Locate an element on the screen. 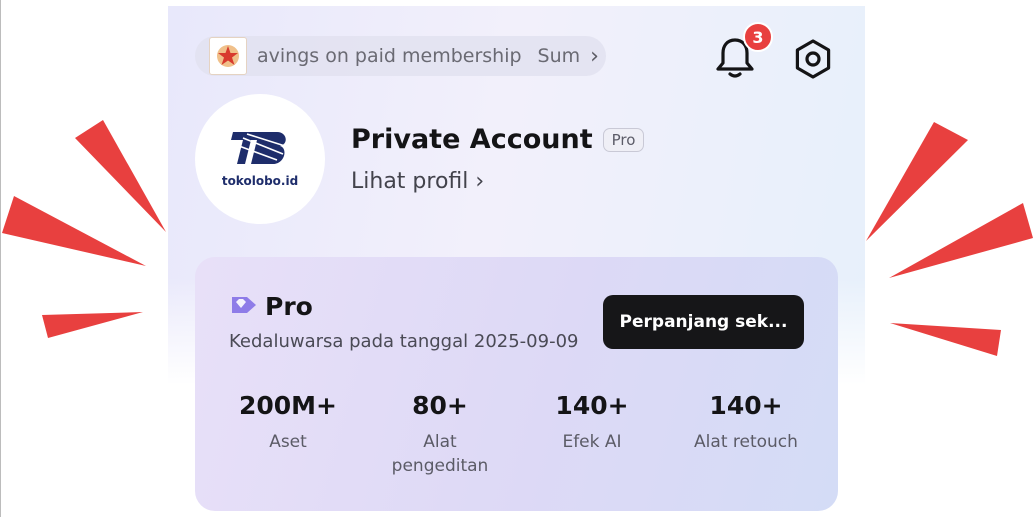  stat-label: Alat retouch is located at coordinates (746, 442).